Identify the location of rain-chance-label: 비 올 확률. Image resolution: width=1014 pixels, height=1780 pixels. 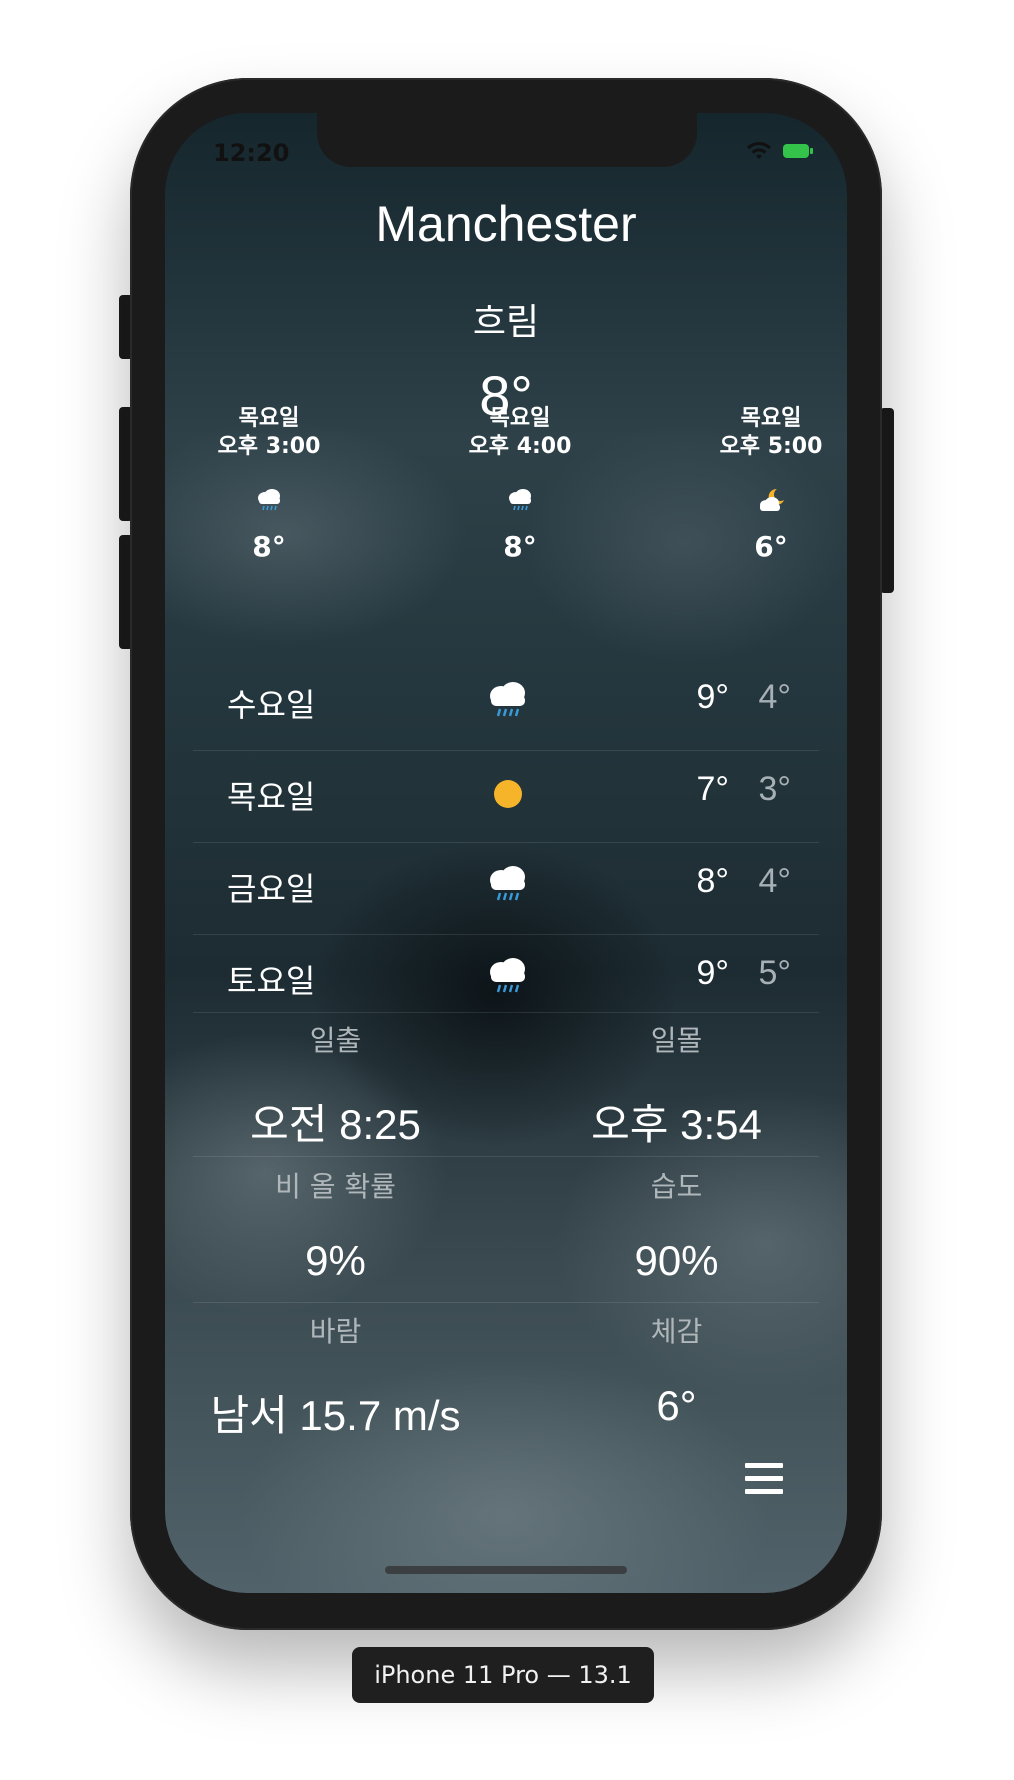
(335, 1186).